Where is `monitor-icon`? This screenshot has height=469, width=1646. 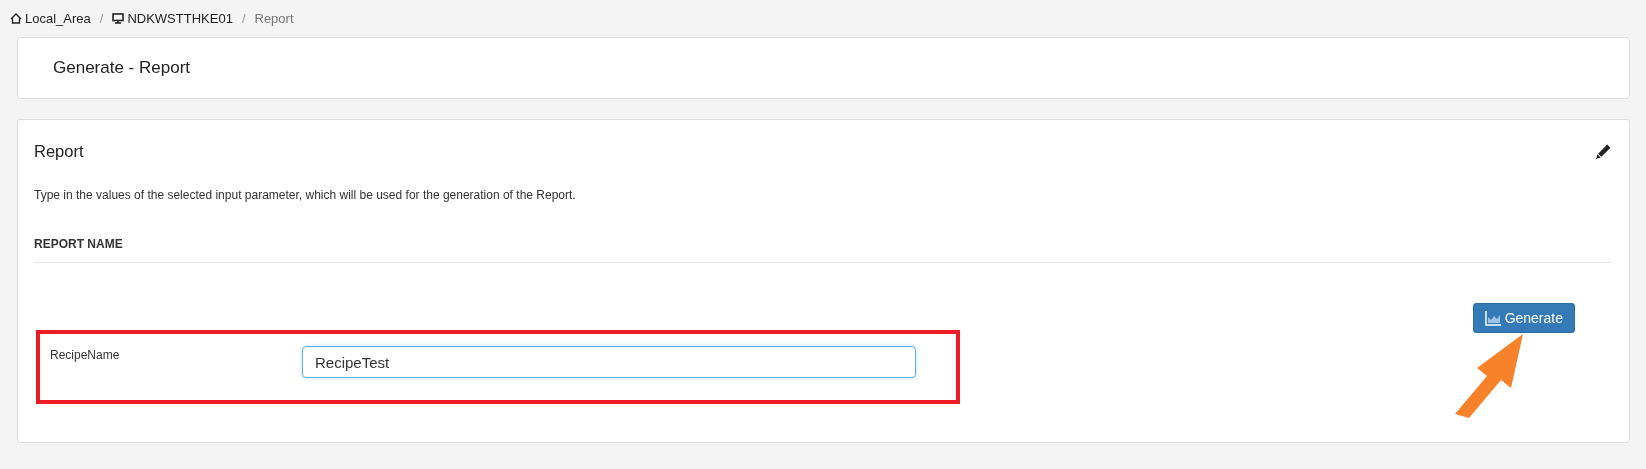 monitor-icon is located at coordinates (118, 18).